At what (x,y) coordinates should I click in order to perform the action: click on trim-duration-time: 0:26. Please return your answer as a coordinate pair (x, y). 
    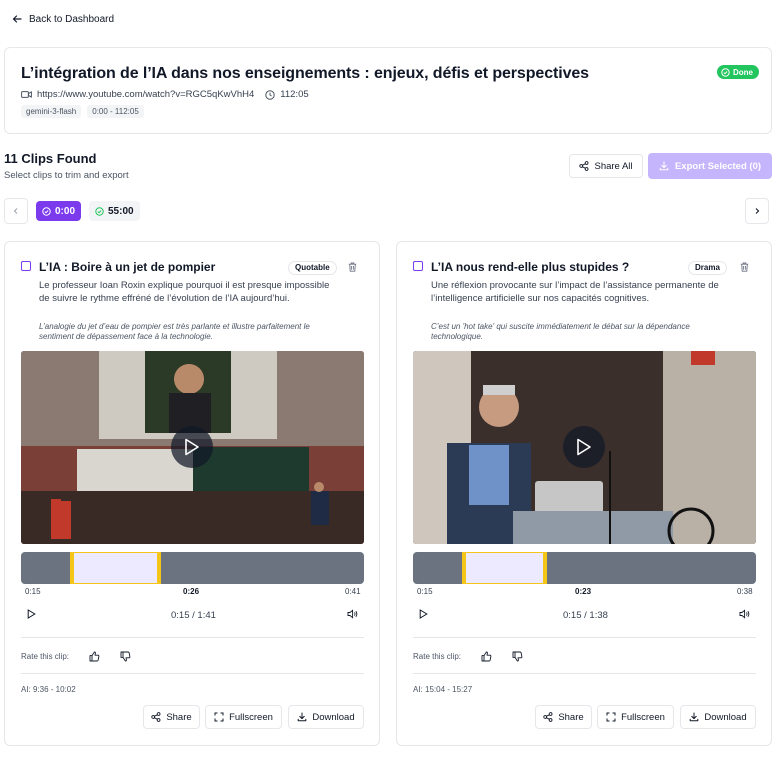
    Looking at the image, I should click on (191, 591).